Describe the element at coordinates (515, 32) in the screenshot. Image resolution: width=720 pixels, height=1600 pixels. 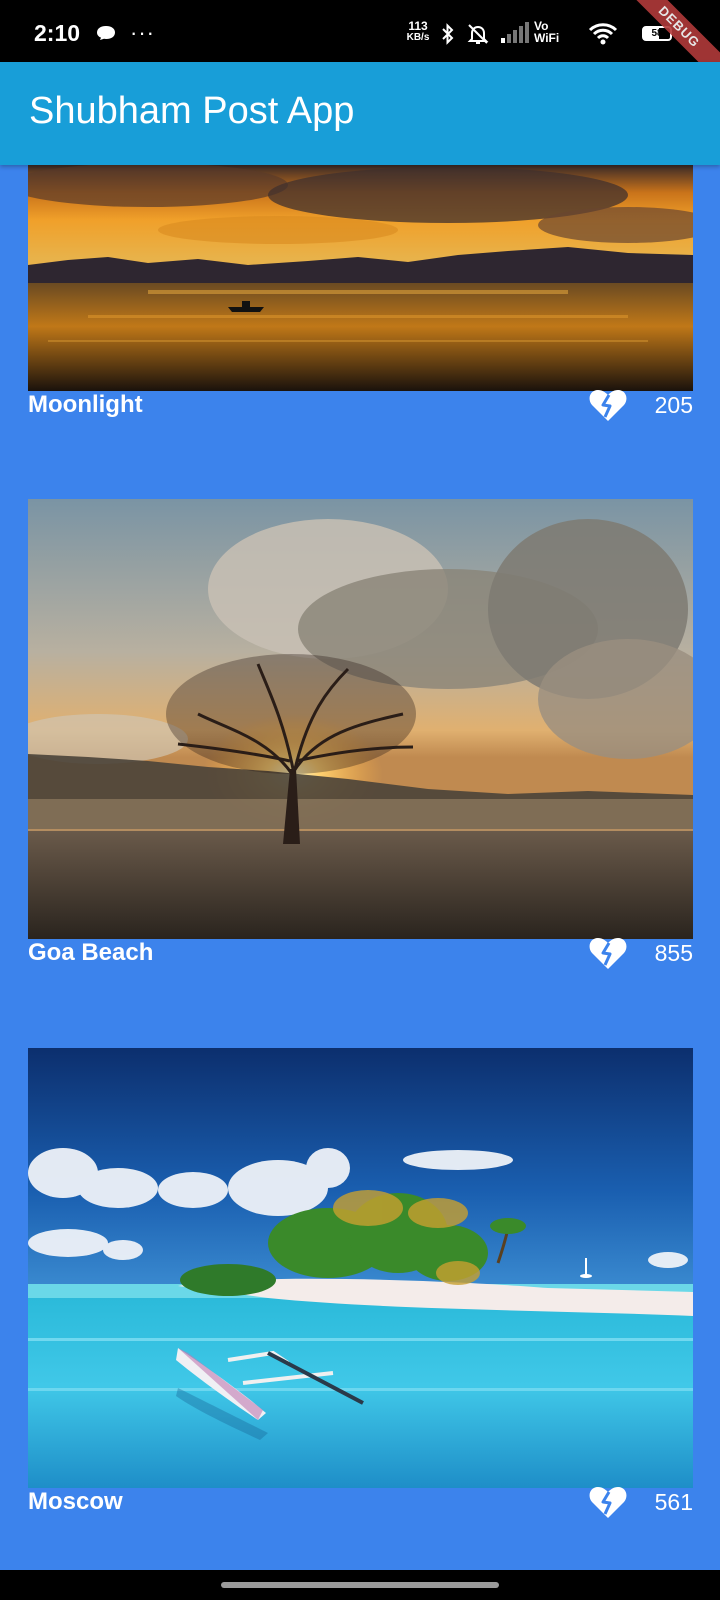
I see `signal-icon` at that location.